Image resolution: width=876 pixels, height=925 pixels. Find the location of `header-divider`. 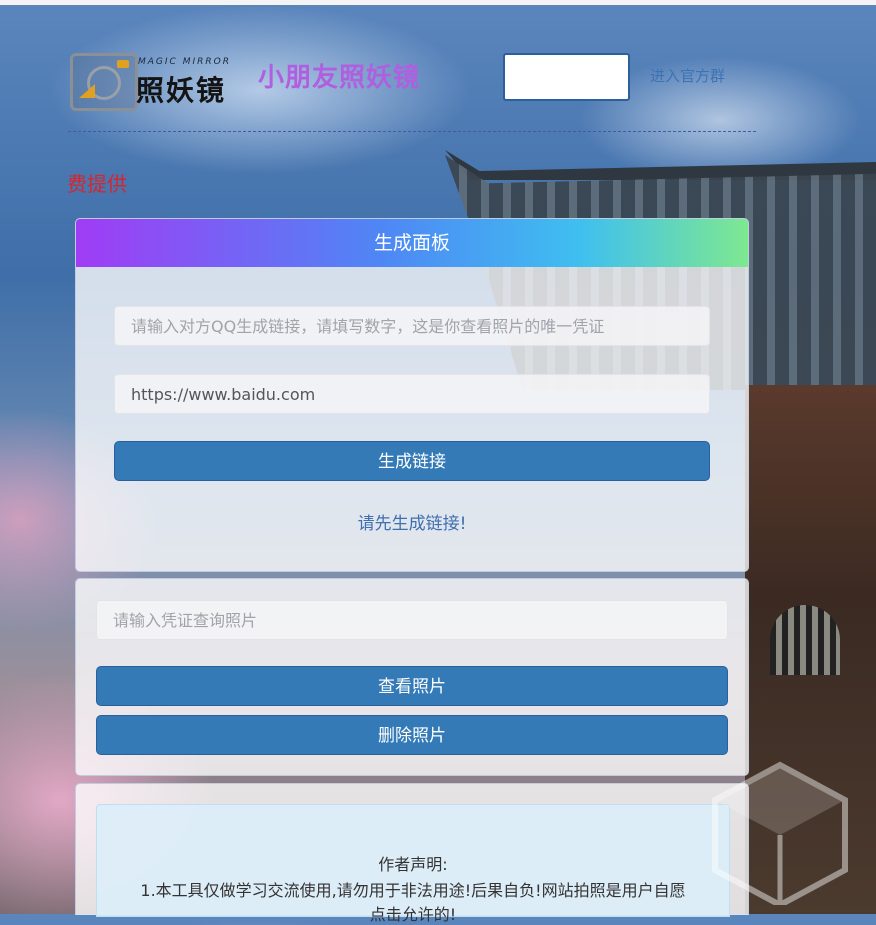

header-divider is located at coordinates (412, 131).